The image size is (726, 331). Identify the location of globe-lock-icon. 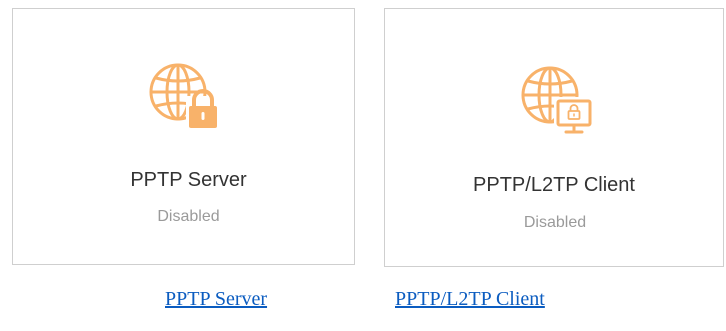
(185, 99).